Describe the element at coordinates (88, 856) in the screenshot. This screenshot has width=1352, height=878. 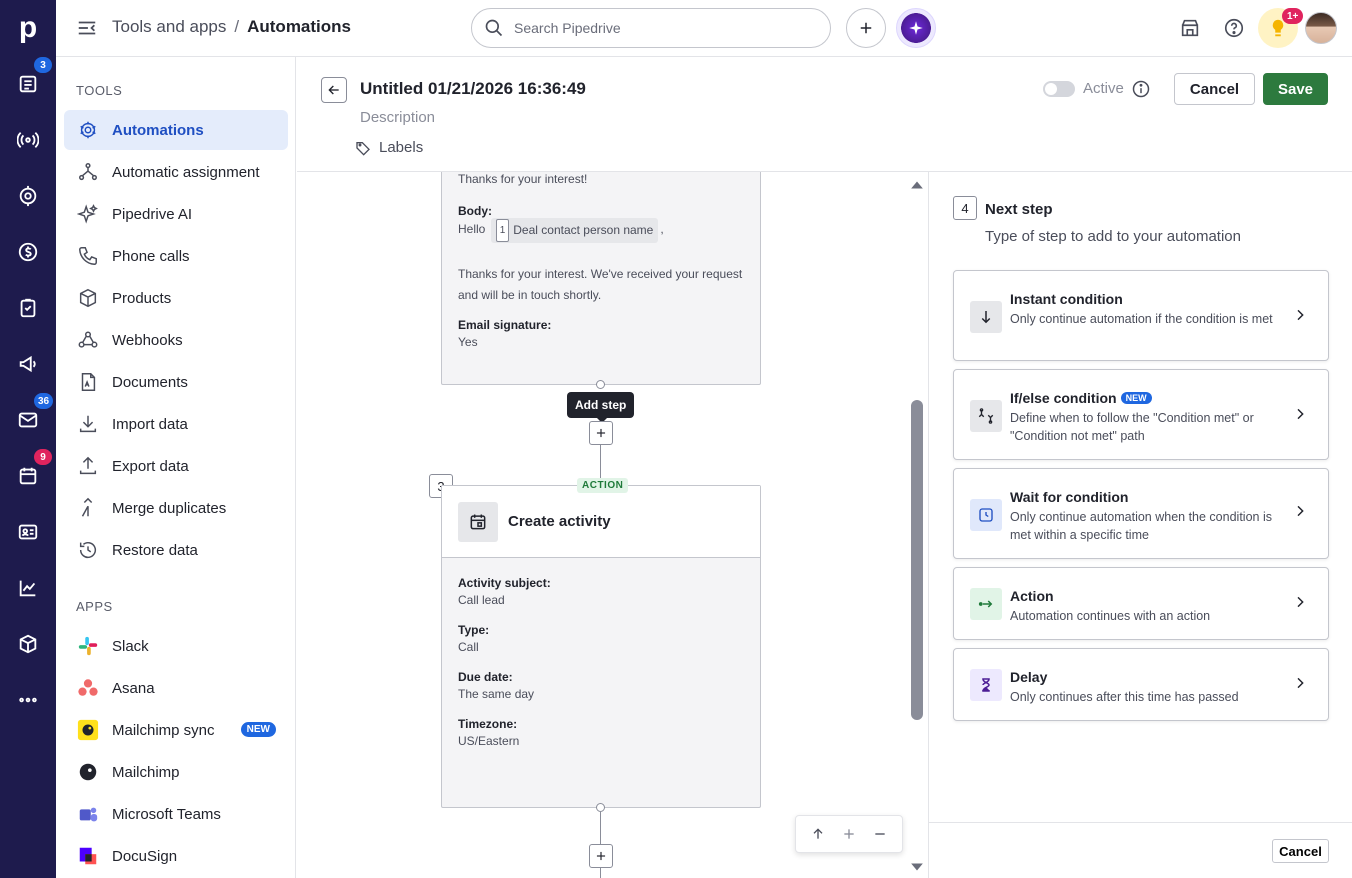
I see `docusign-icon` at that location.